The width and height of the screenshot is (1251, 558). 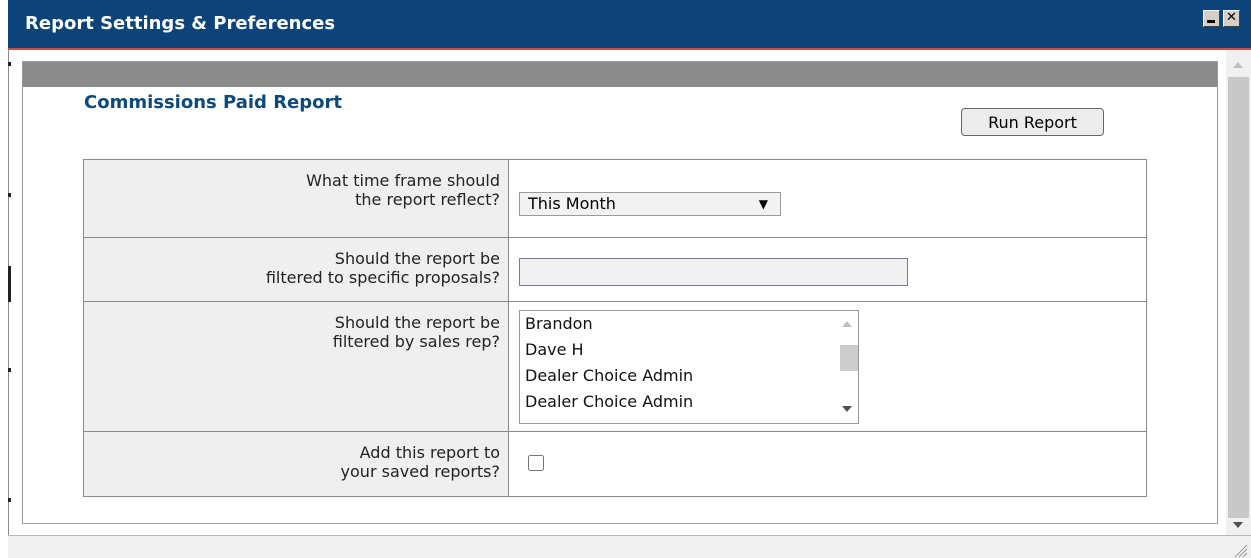 I want to click on form-row-save: Add this report to your saved reports?, so click(x=615, y=464).